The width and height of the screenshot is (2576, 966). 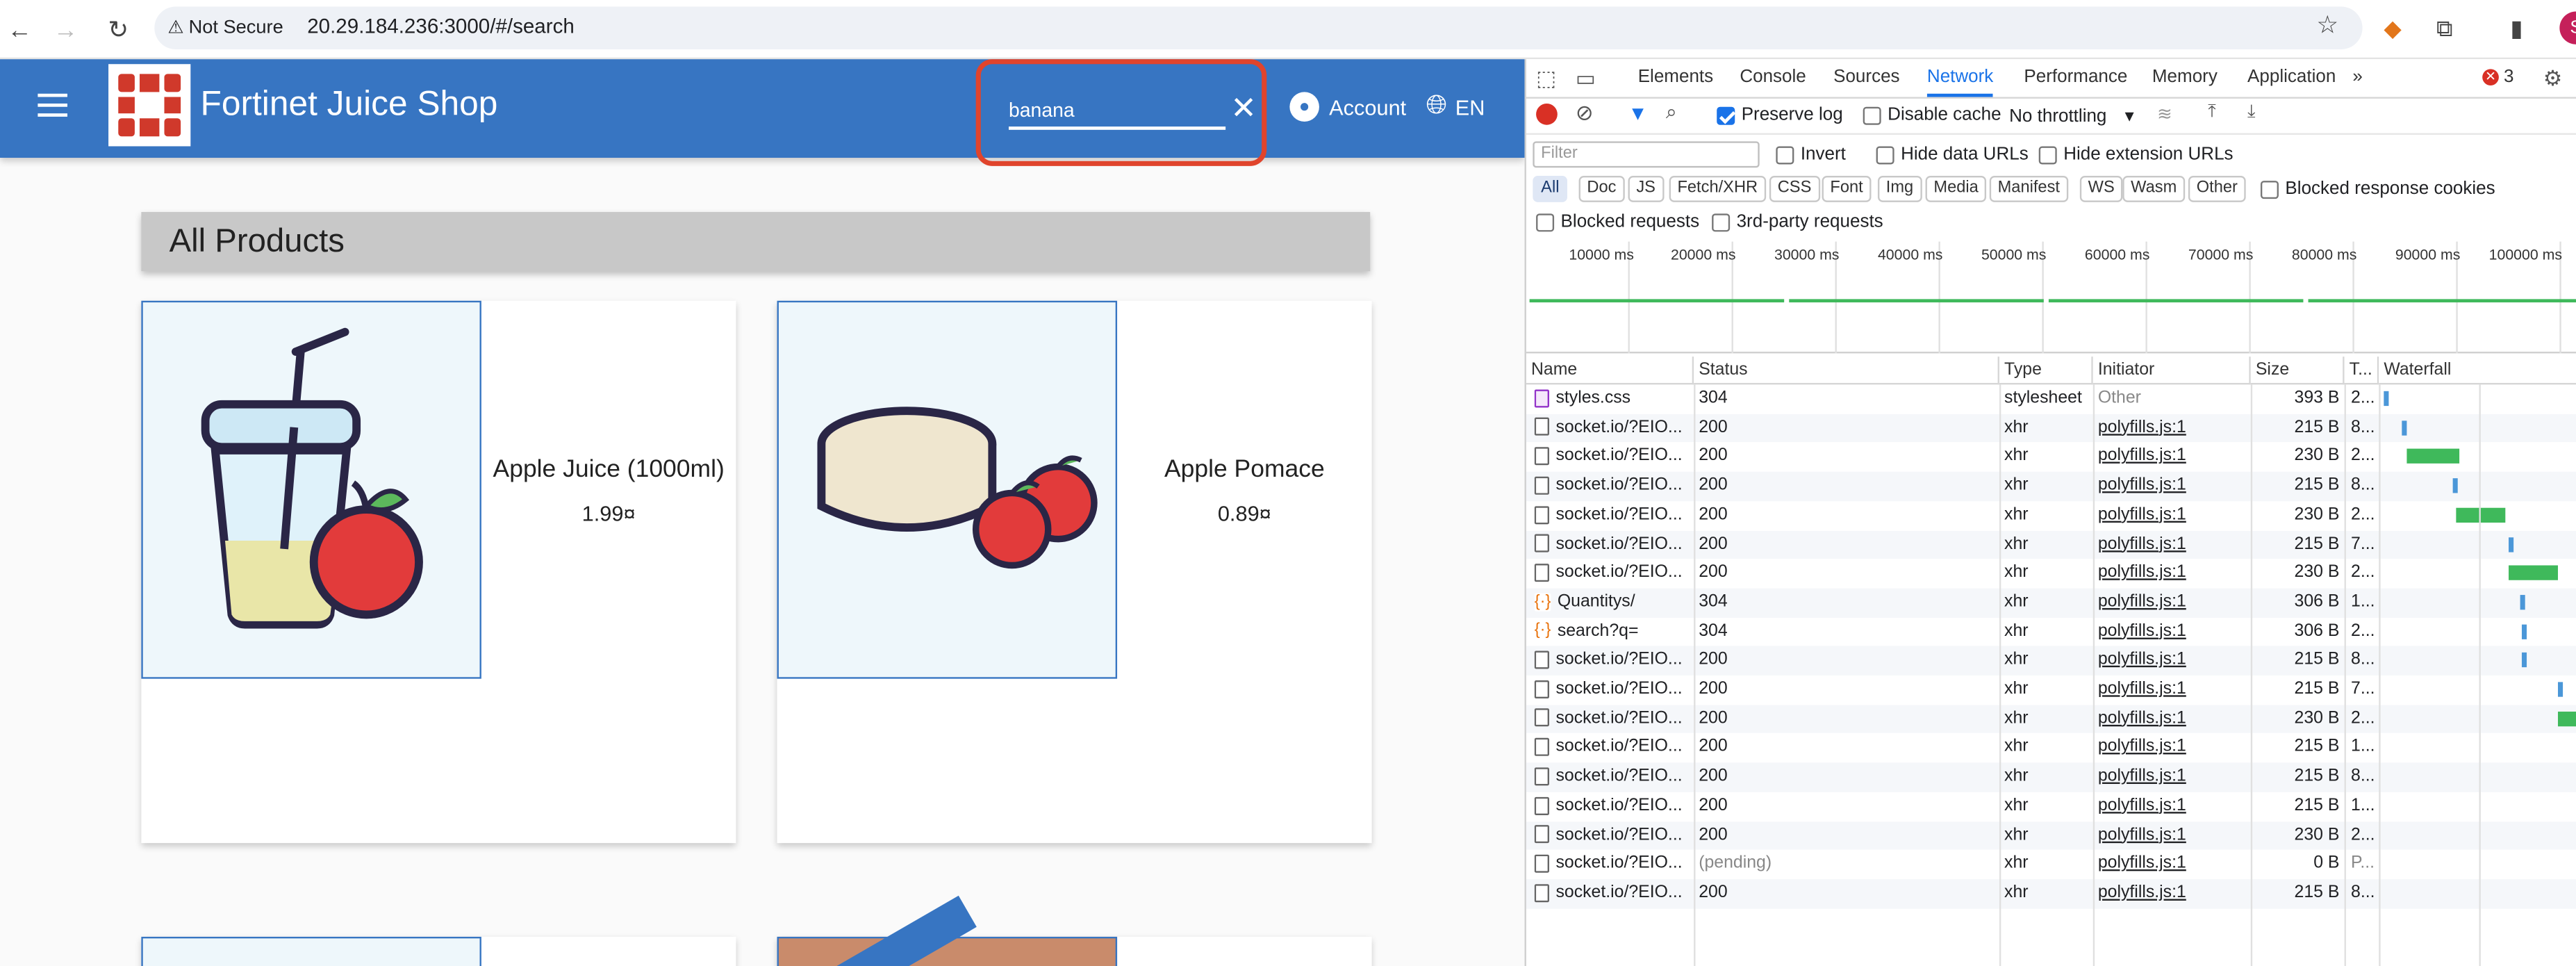 What do you see at coordinates (118, 29) in the screenshot?
I see `reload-icon: ↻` at bounding box center [118, 29].